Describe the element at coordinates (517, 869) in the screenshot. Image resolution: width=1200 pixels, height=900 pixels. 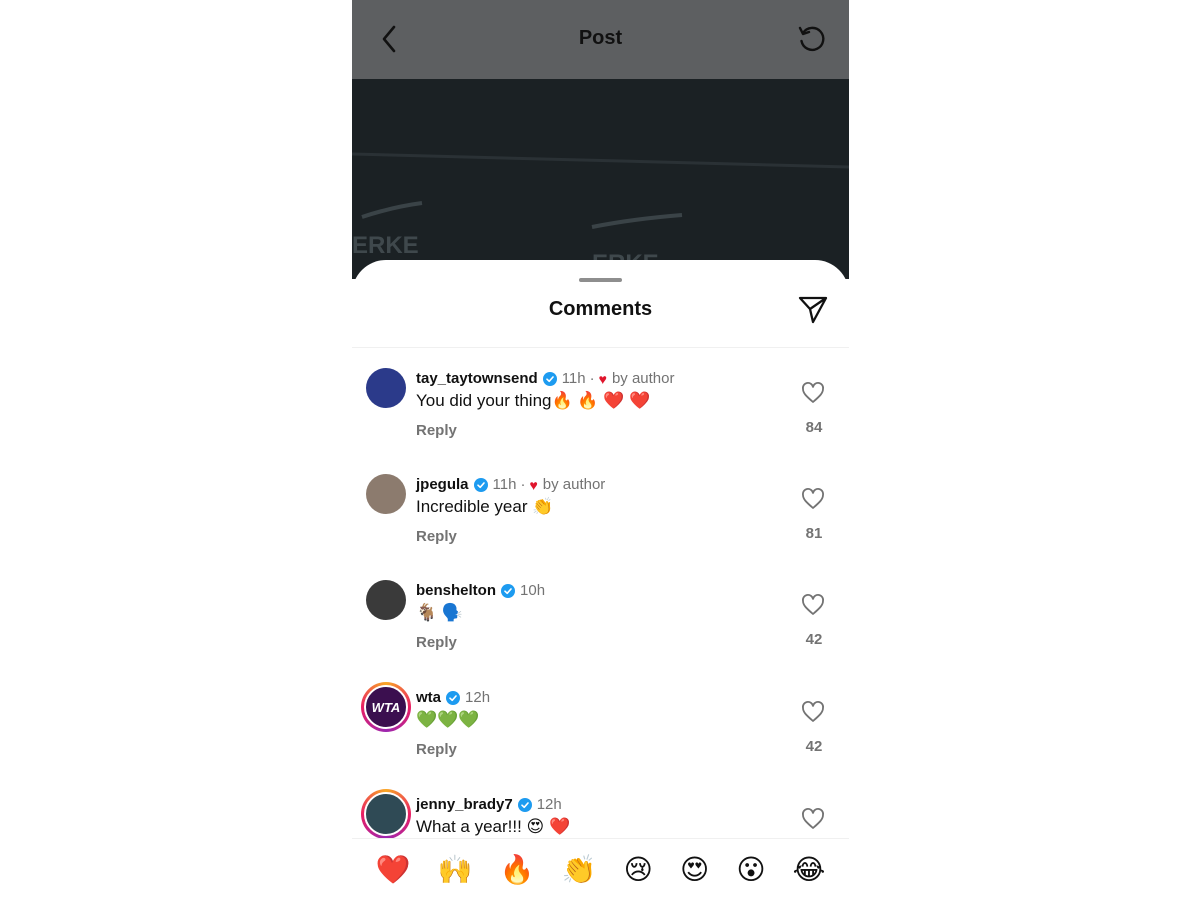
I see `reaction-fire: 🔥` at that location.